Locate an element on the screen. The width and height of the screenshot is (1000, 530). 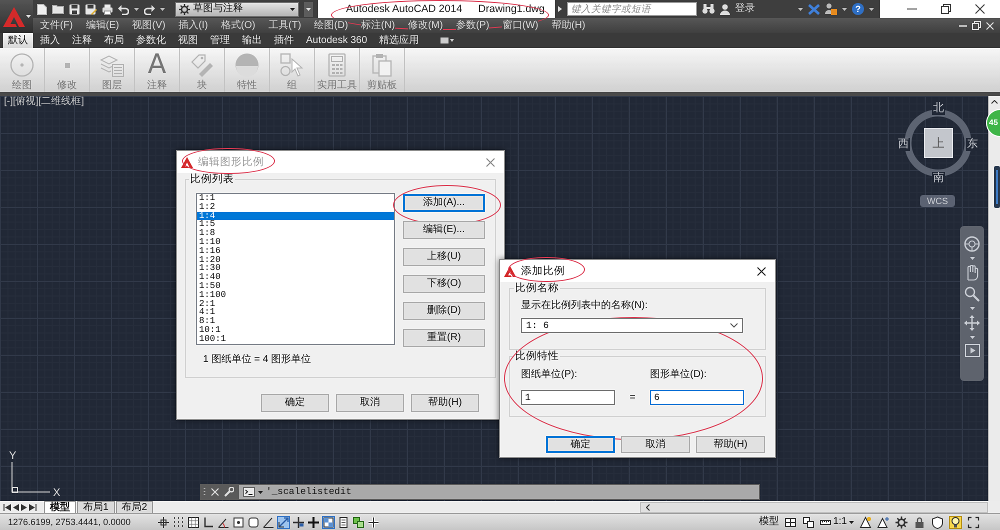
dialog-button: 下移(O) is located at coordinates (444, 284).